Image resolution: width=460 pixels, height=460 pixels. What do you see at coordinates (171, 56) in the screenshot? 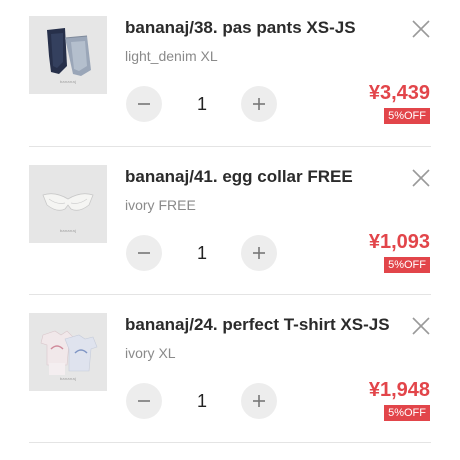
I see `product-variant: light_denim XL` at bounding box center [171, 56].